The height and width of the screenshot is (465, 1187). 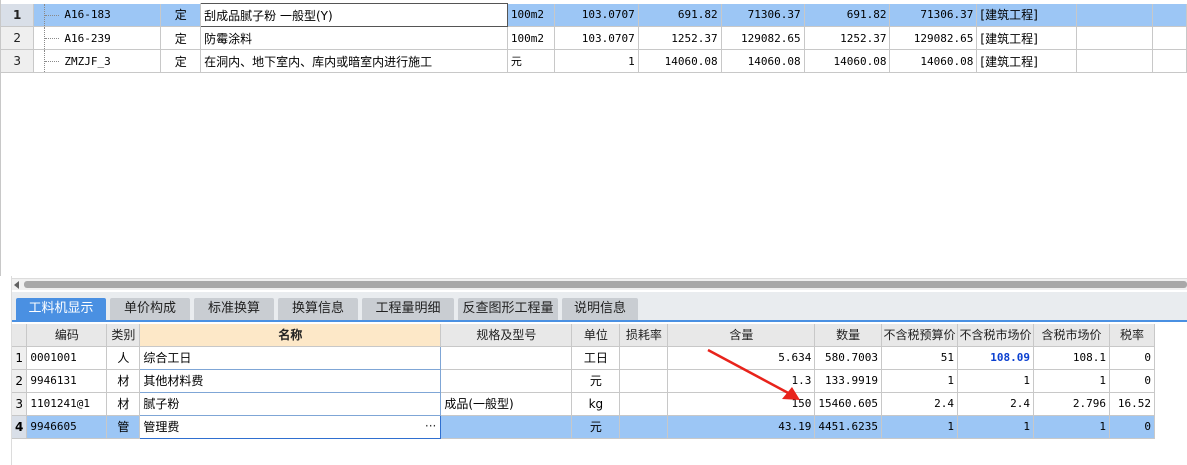 What do you see at coordinates (848, 427) in the screenshot?
I see `material-quantity: 4451.6235` at bounding box center [848, 427].